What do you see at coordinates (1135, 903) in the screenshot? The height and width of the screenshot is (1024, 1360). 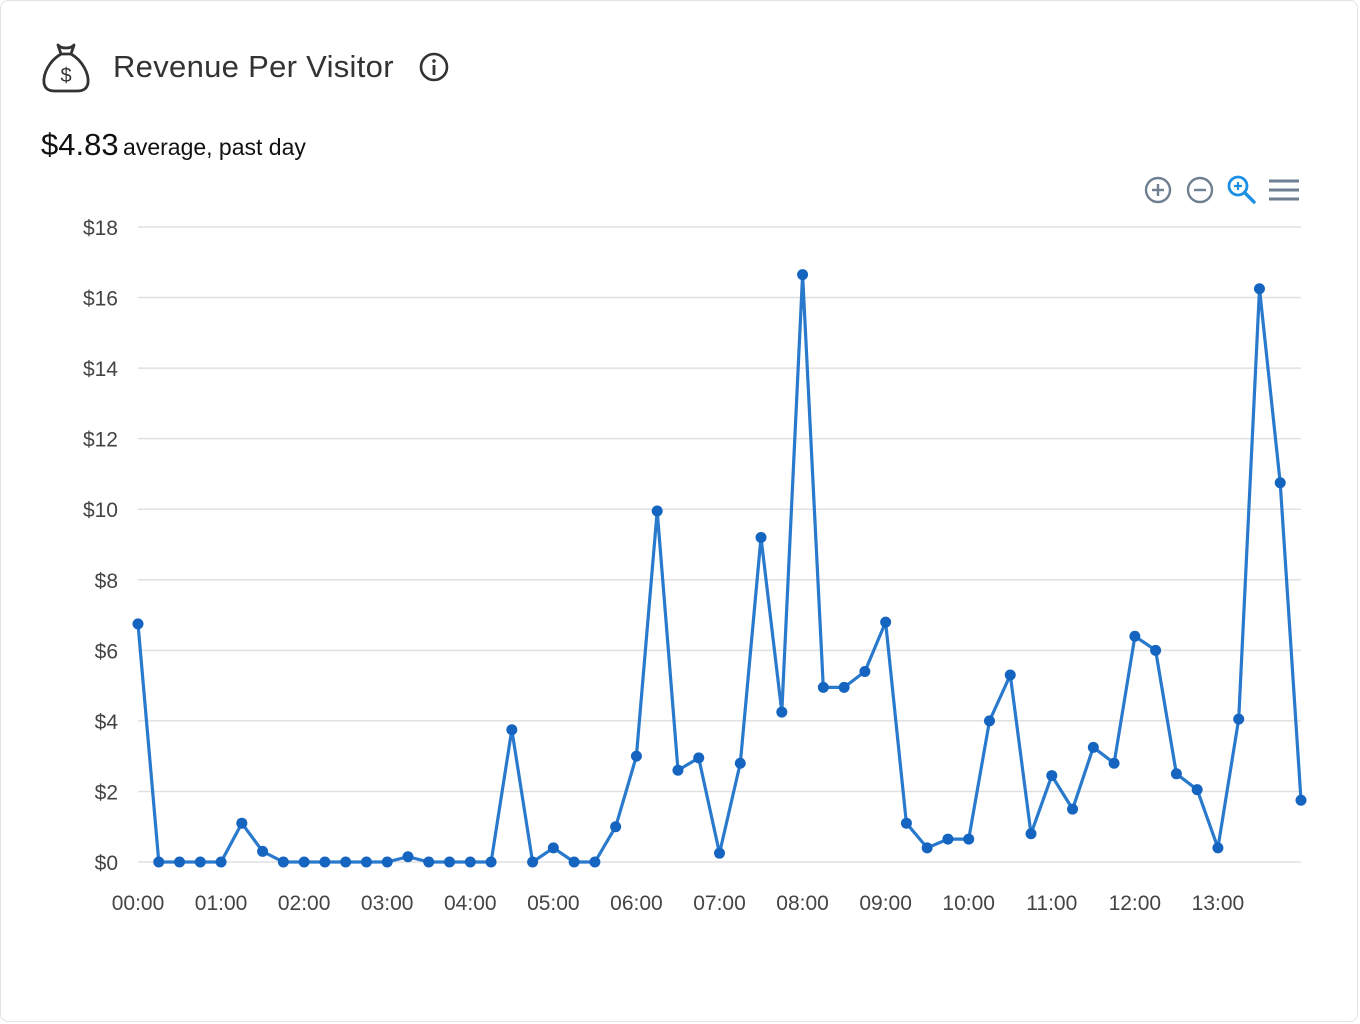 I see `x-tick-label: 12:00` at bounding box center [1135, 903].